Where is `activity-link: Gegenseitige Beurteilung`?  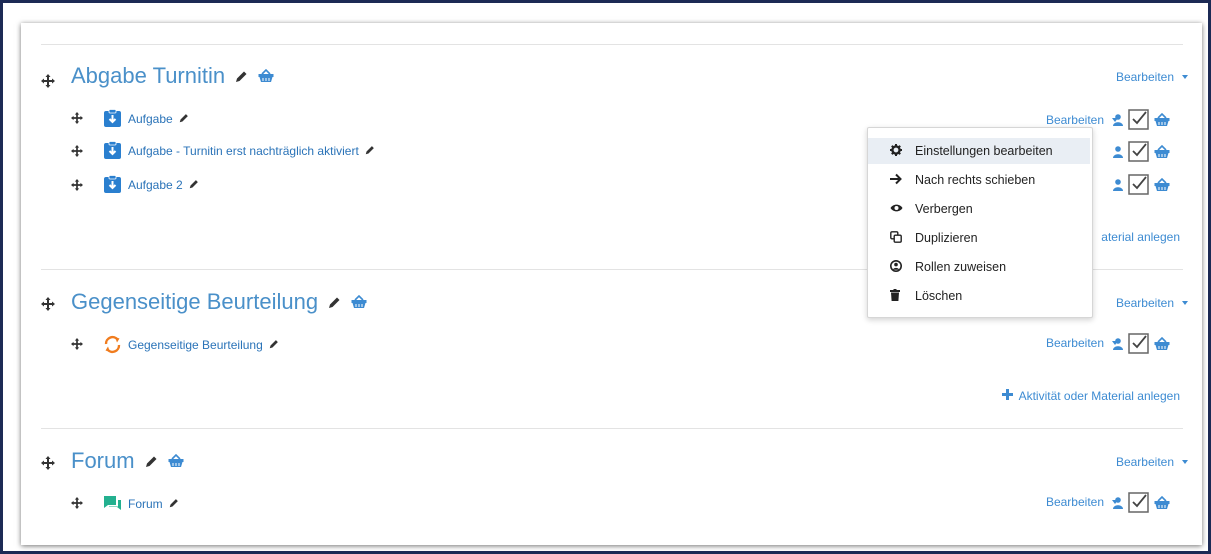 activity-link: Gegenseitige Beurteilung is located at coordinates (195, 345).